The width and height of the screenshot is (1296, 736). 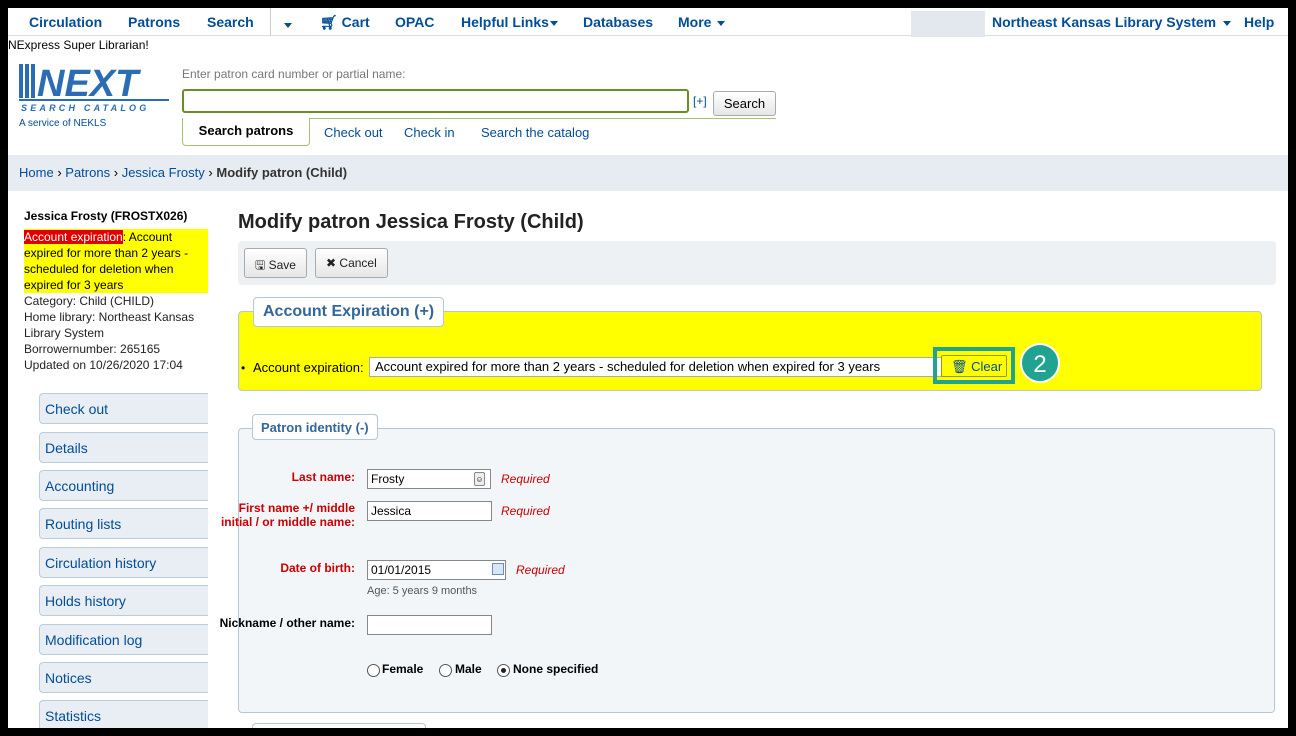 What do you see at coordinates (123, 523) in the screenshot?
I see `menu-routing-lists: Routing lists` at bounding box center [123, 523].